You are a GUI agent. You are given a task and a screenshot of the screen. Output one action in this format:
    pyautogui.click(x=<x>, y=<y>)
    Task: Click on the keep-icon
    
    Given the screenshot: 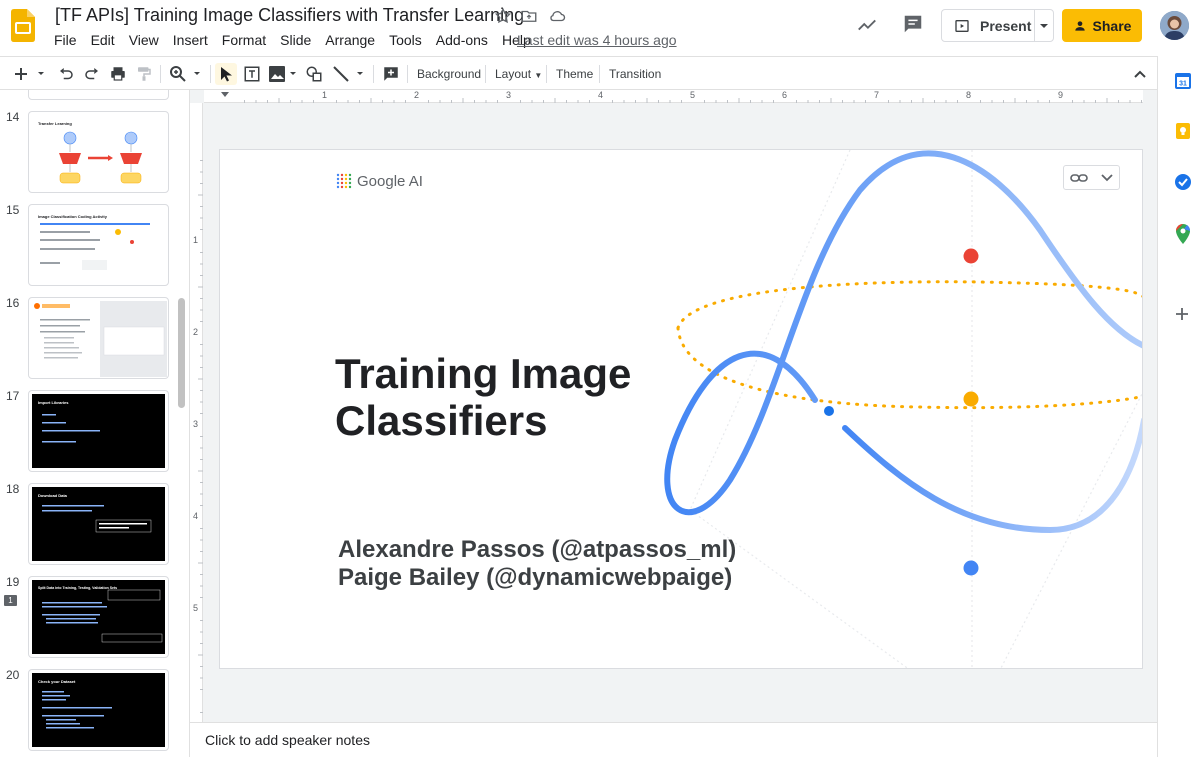 What is the action you would take?
    pyautogui.click(x=1183, y=133)
    